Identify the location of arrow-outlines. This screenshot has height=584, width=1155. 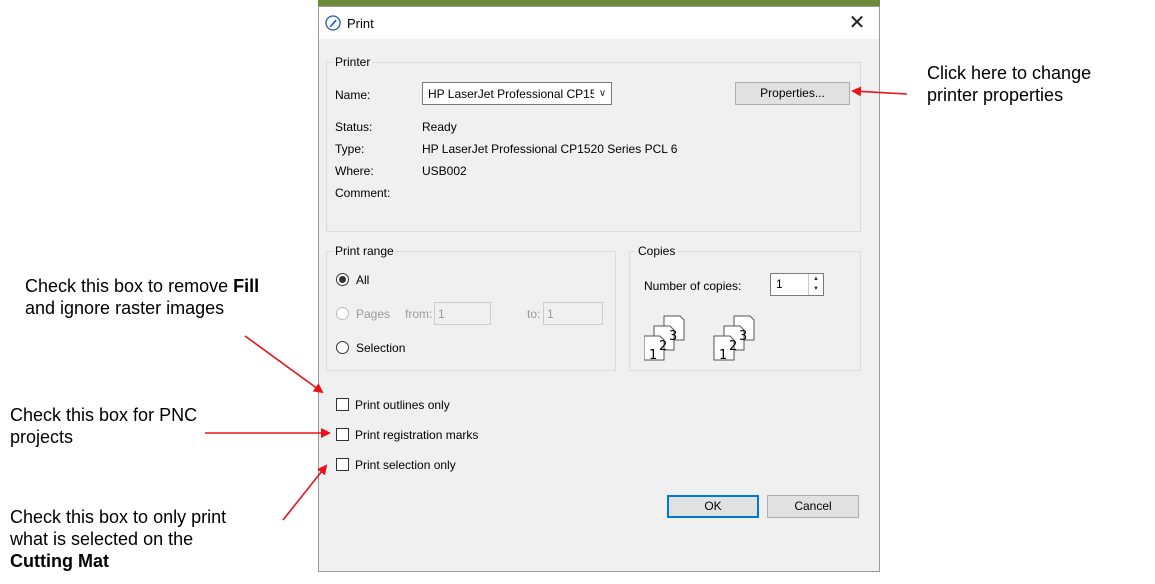
(284, 364).